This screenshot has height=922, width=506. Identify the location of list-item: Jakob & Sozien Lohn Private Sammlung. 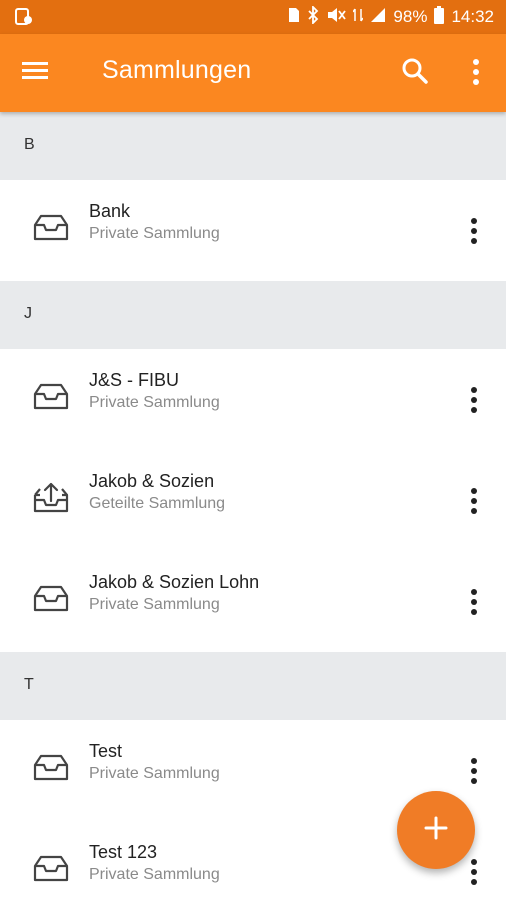
(253, 601).